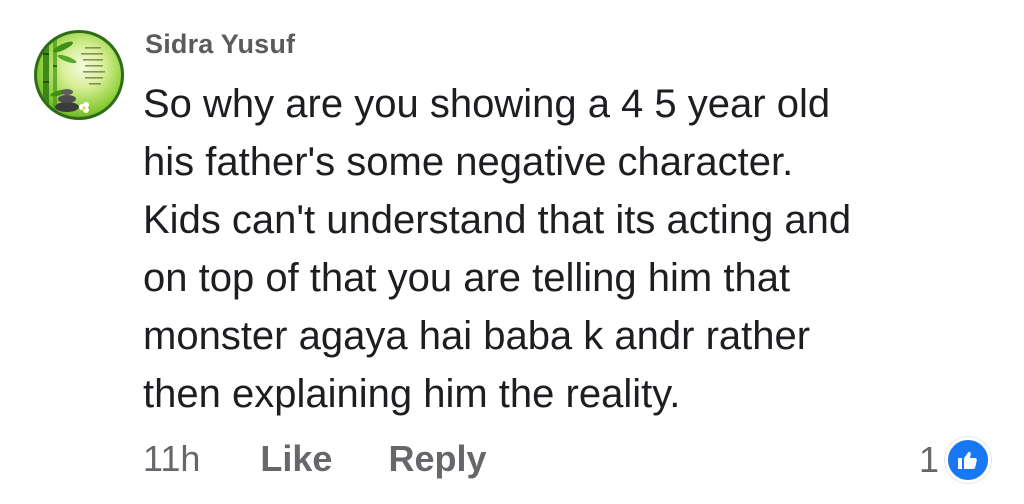  What do you see at coordinates (467, 278) in the screenshot?
I see `comment-body-line: on top of that you are telling him that` at bounding box center [467, 278].